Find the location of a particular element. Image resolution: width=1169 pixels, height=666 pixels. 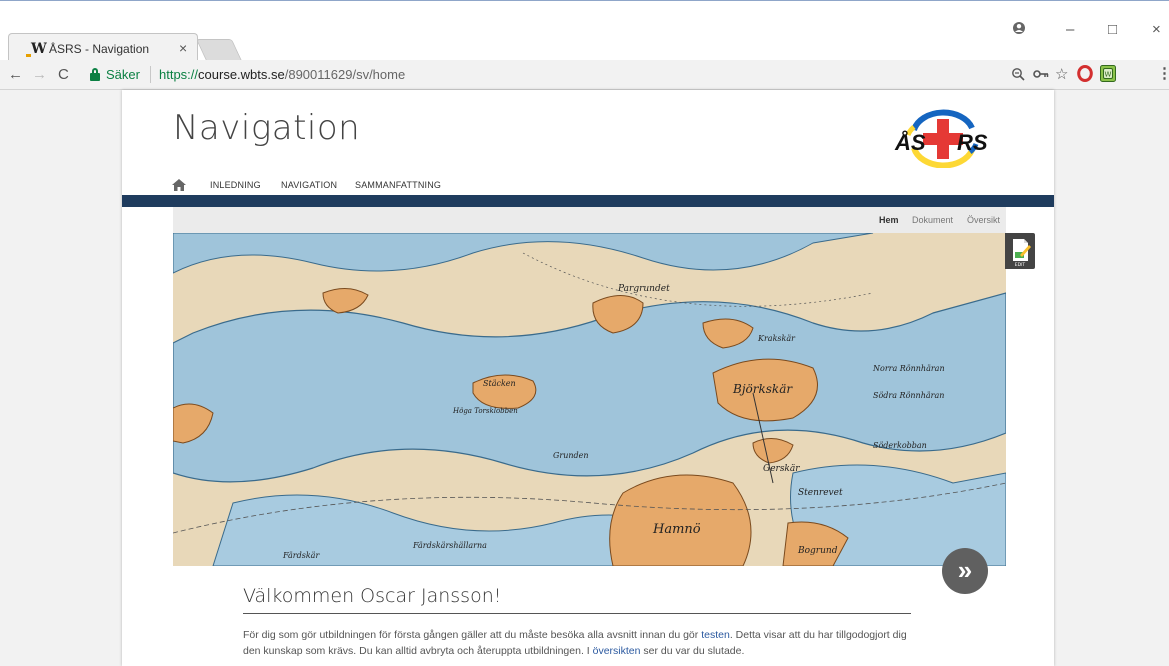

menu-item-navigation: NAVIGATION is located at coordinates (309, 185).